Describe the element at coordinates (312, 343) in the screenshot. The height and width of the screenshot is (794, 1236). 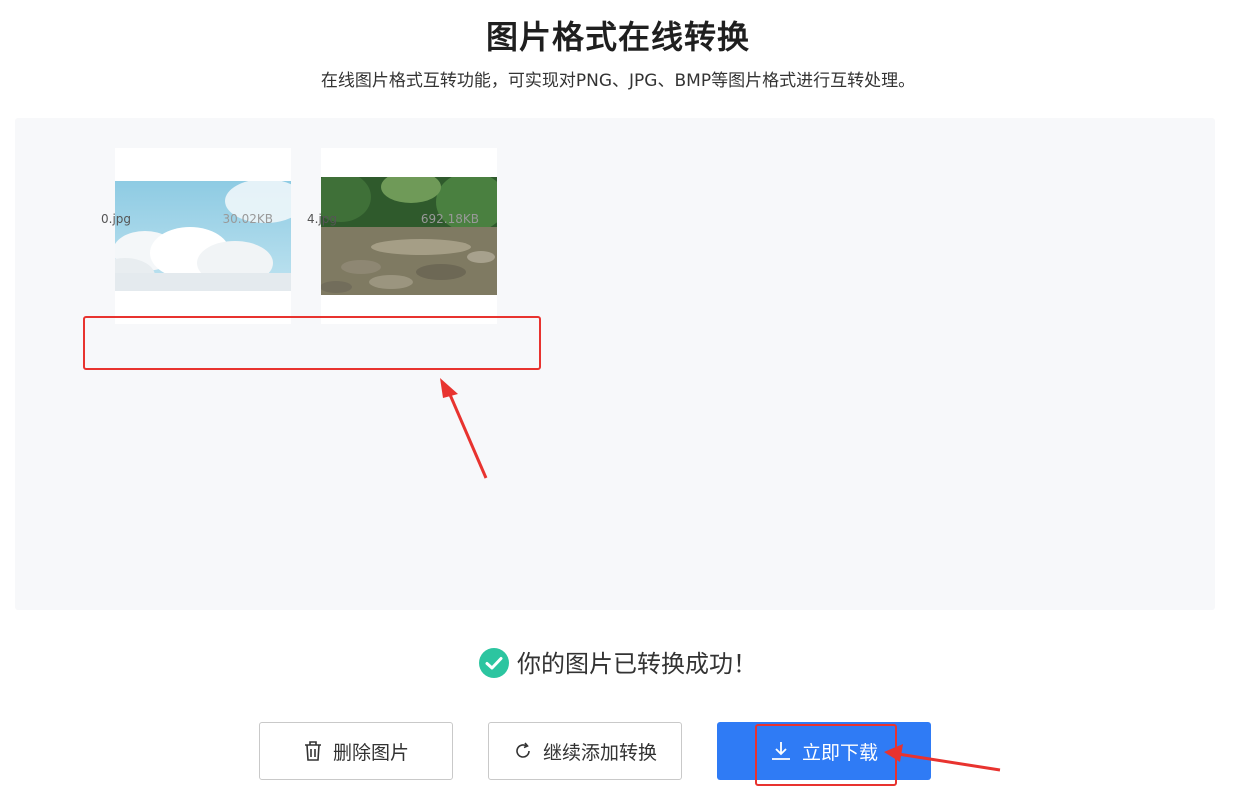
I see `file-info-highlight` at that location.